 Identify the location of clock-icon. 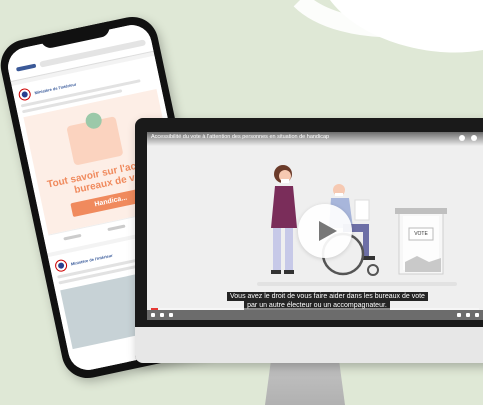
(462, 138).